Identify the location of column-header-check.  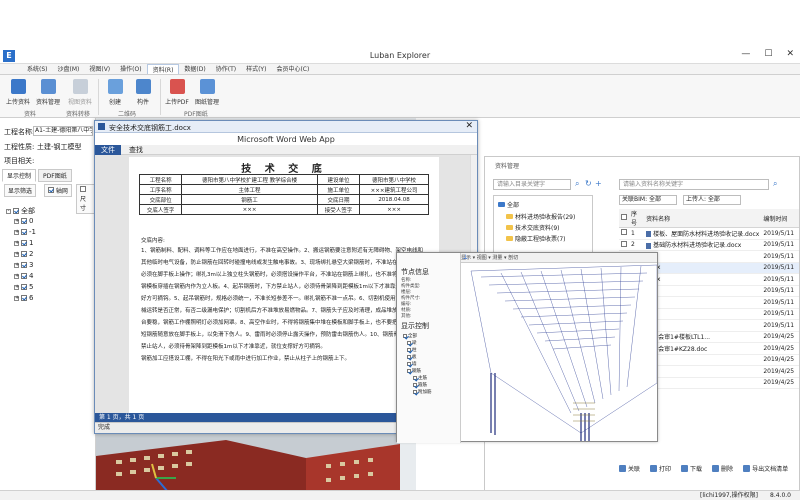
(624, 218).